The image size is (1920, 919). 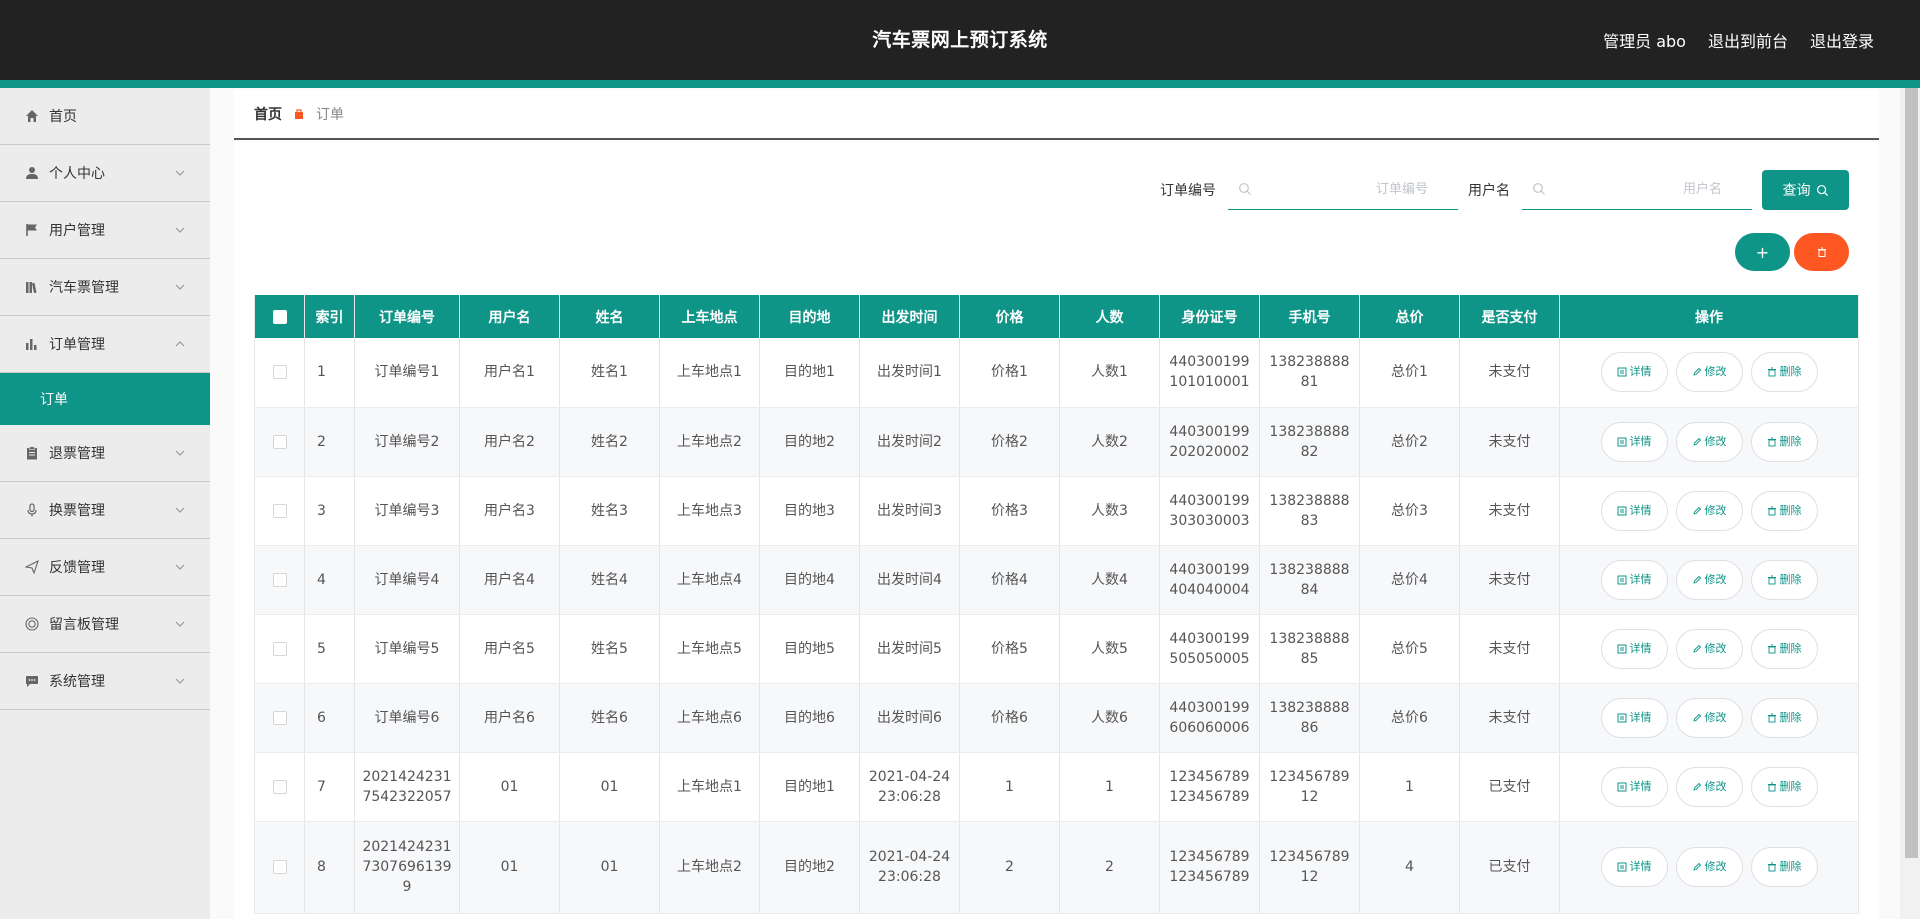 What do you see at coordinates (105, 399) in the screenshot?
I see `sidebar-subitem-orders: 订单` at bounding box center [105, 399].